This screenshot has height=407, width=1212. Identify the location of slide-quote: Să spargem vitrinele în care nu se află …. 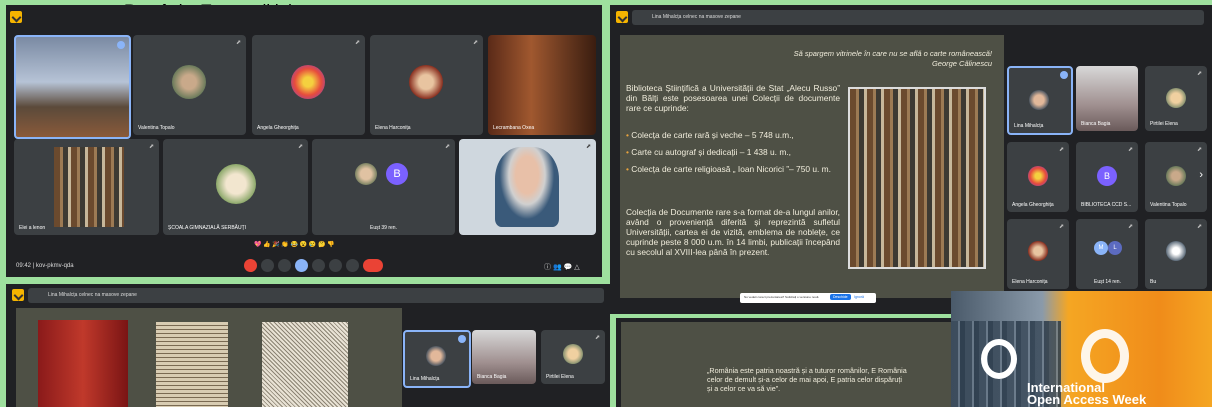
(892, 53).